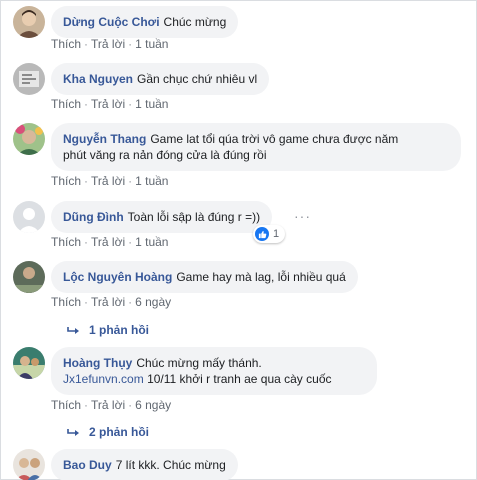 This screenshot has width=477, height=480. Describe the element at coordinates (97, 363) in the screenshot. I see `comment-author: Hoàng Thụy` at that location.